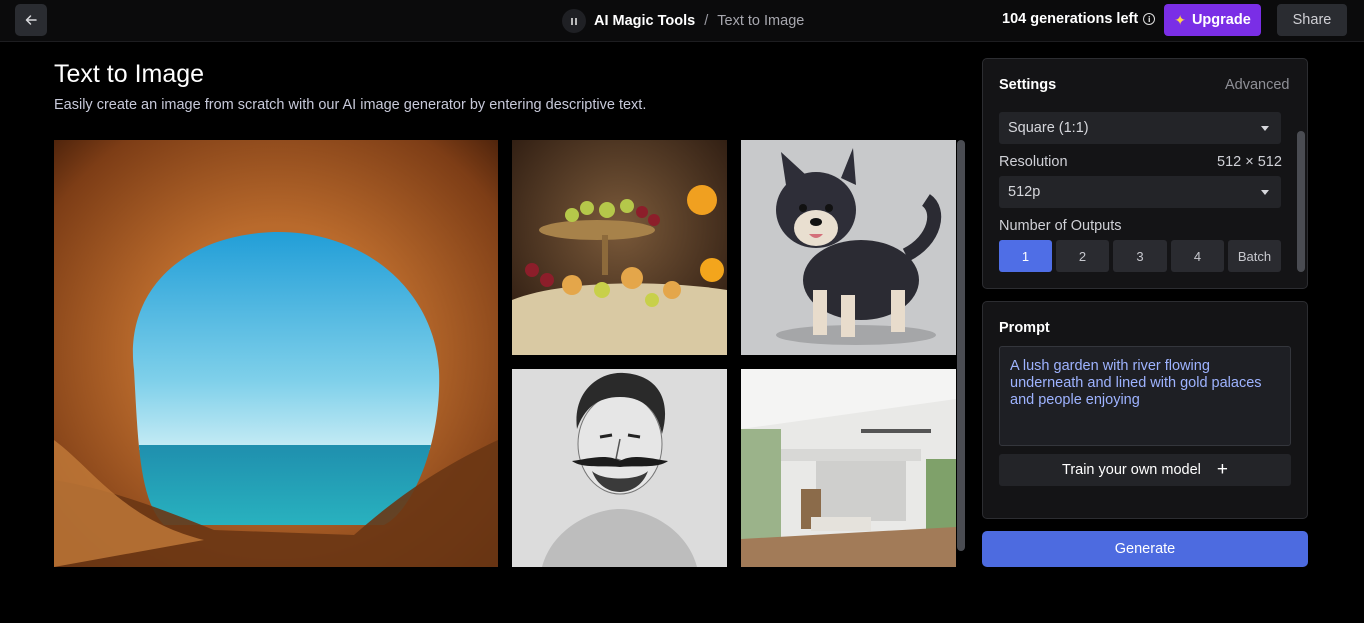 Image resolution: width=1364 pixels, height=623 pixels. What do you see at coordinates (1149, 19) in the screenshot?
I see `info-icon: i` at bounding box center [1149, 19].